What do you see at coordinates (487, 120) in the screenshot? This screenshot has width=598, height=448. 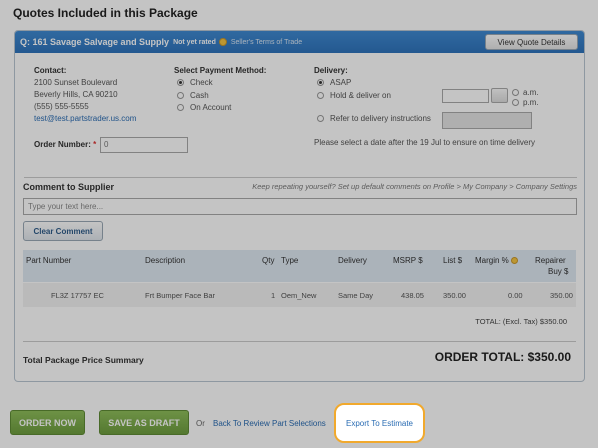 I see `delivery-instructions-input` at bounding box center [487, 120].